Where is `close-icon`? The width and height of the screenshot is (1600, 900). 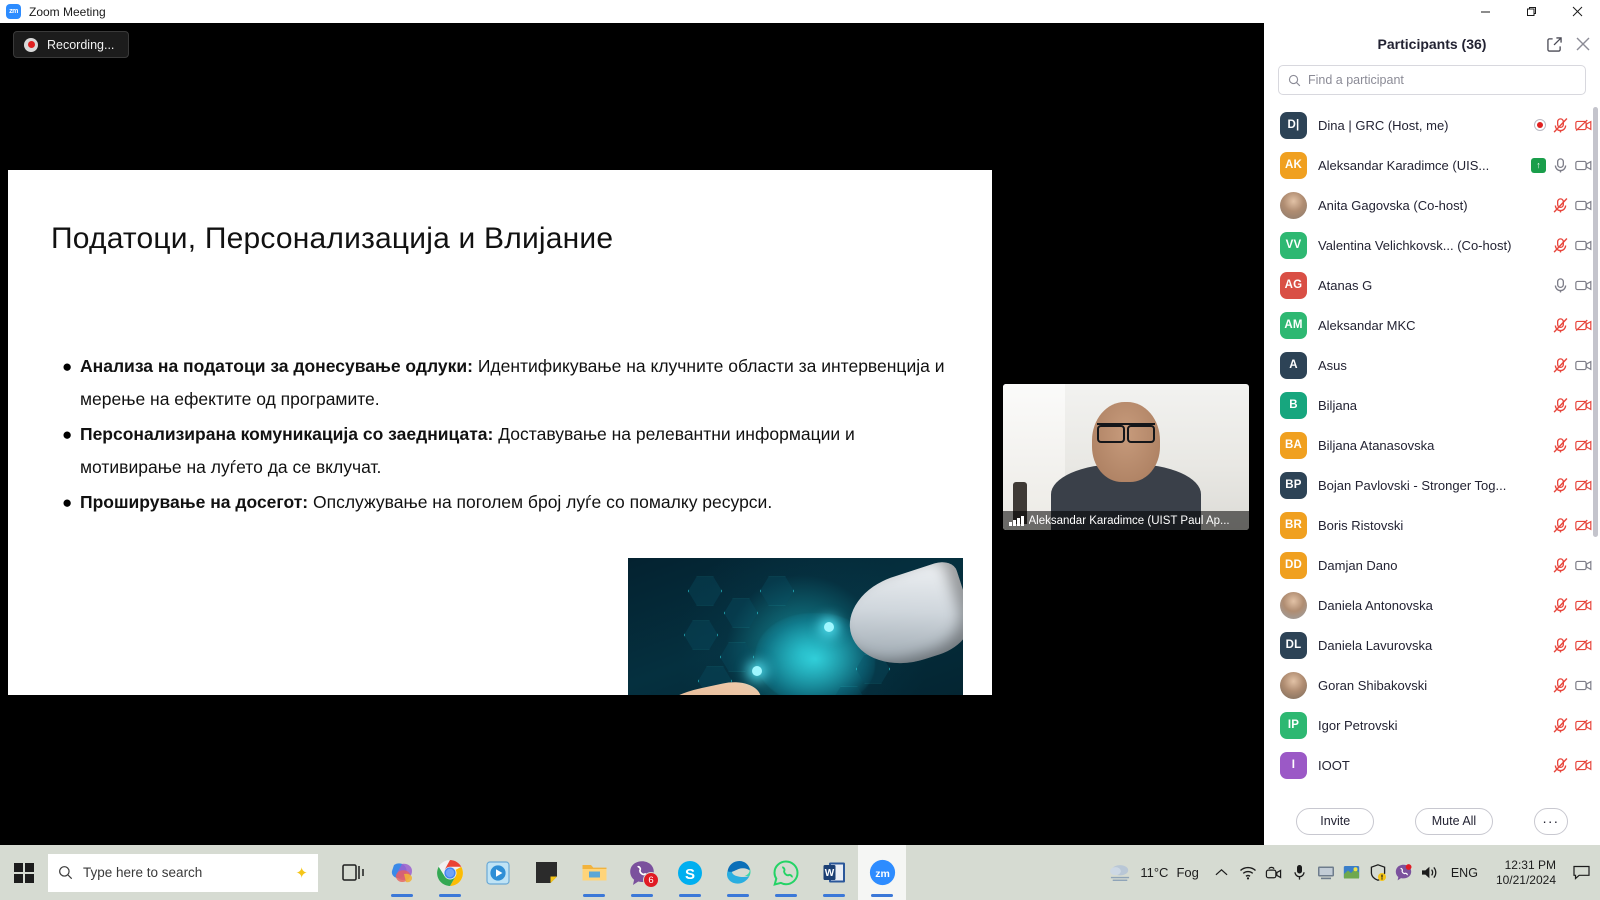
close-icon is located at coordinates (1583, 44).